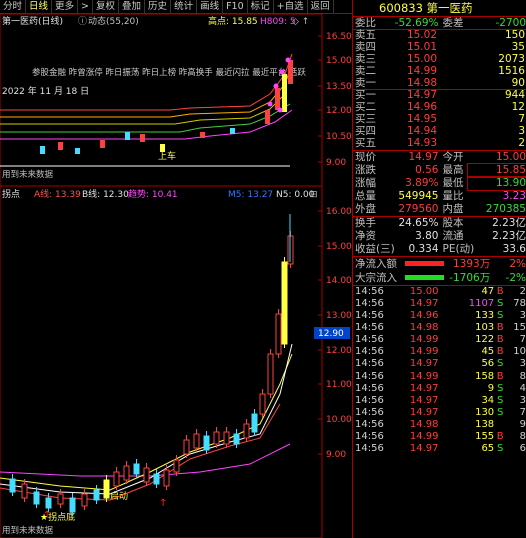  I want to click on menu-item-5: 叠加, so click(132, 7).